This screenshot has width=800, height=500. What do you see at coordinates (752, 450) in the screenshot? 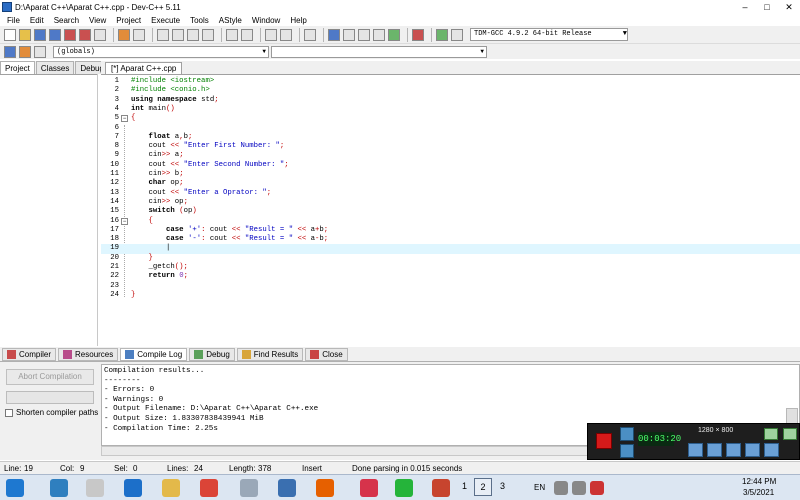
I see `cursor-icon` at bounding box center [752, 450].